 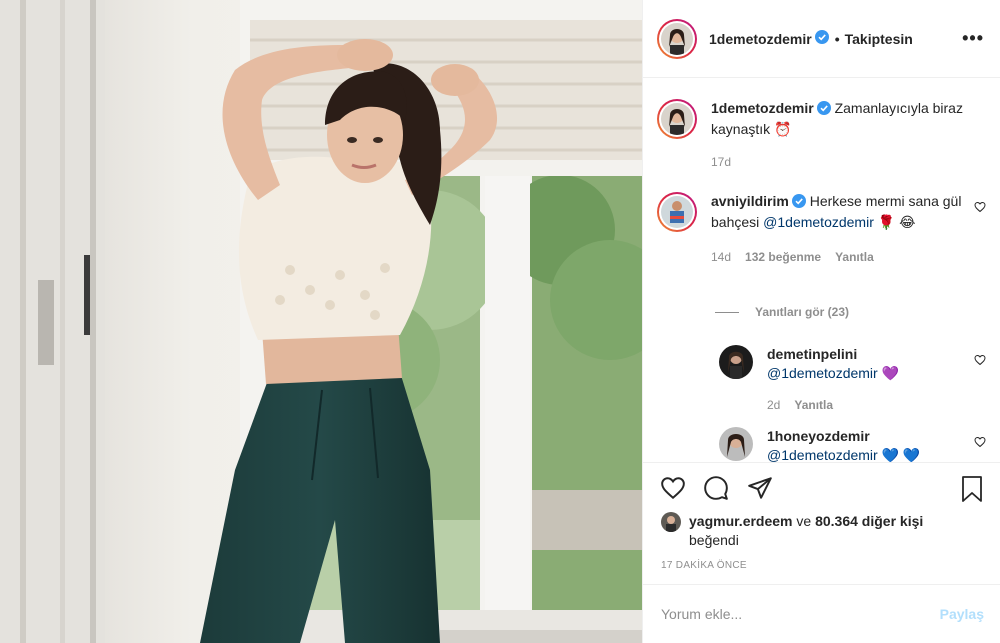 I want to click on like-heart-icon, so click(x=673, y=489).